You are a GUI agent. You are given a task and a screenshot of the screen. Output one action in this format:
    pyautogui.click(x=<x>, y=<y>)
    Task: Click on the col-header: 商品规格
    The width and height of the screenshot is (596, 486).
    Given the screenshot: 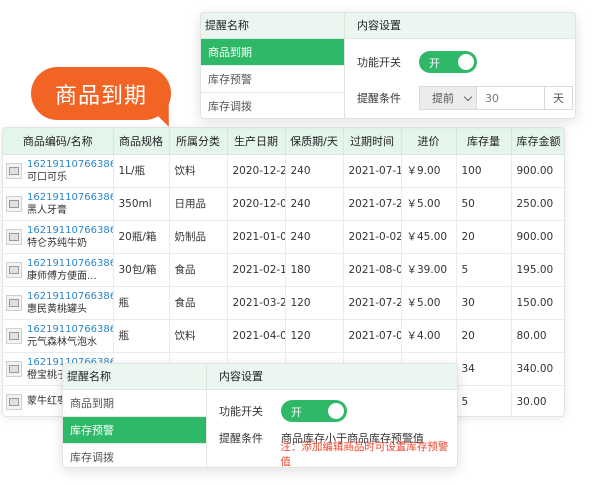 What is the action you would take?
    pyautogui.click(x=141, y=141)
    